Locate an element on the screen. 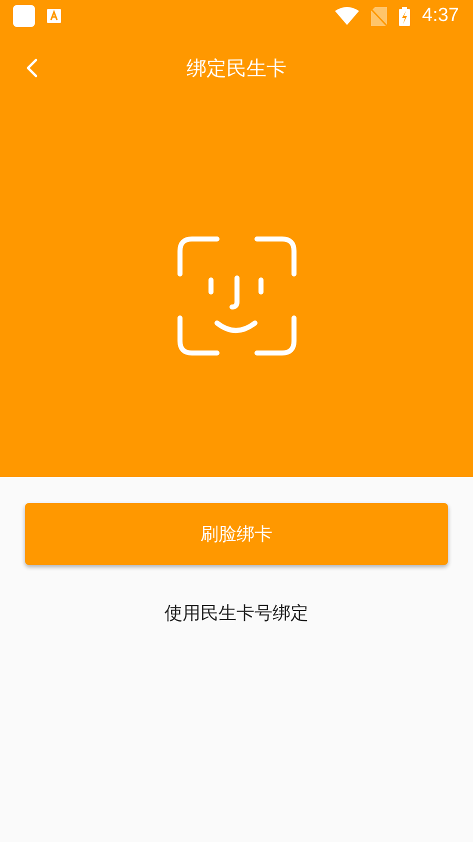 This screenshot has height=842, width=473. status-time: 4:37 is located at coordinates (440, 16).